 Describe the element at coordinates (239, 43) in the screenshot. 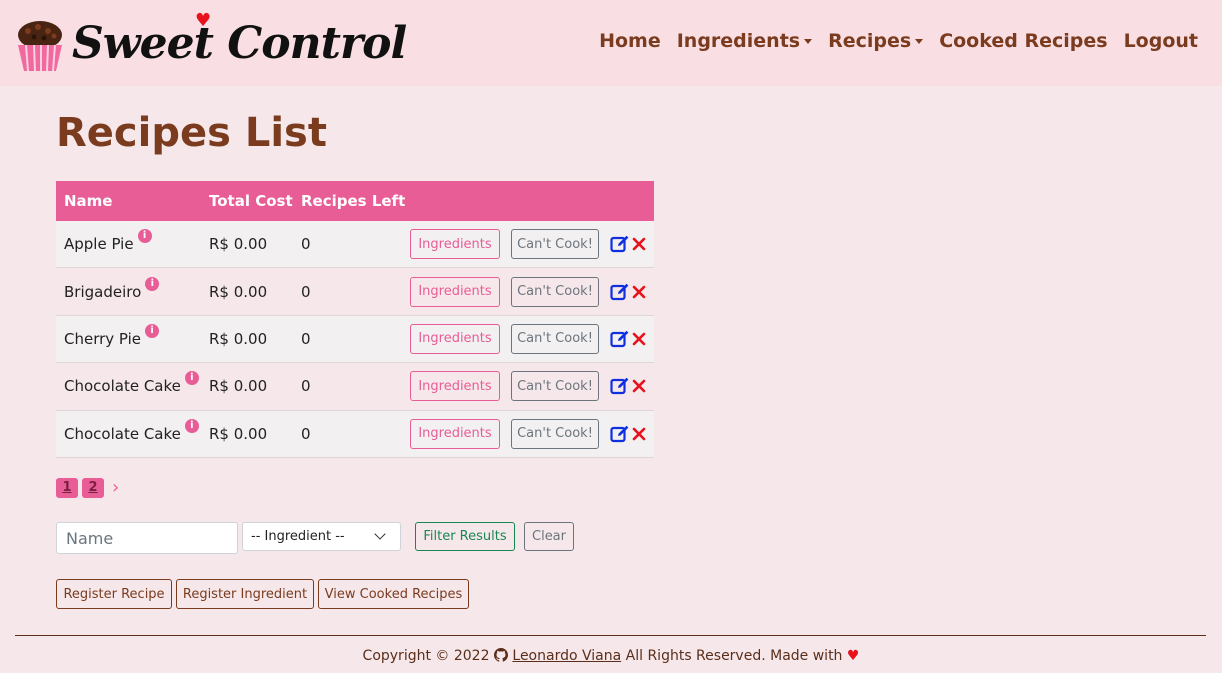

I see `brand-name: Sweet Control` at that location.